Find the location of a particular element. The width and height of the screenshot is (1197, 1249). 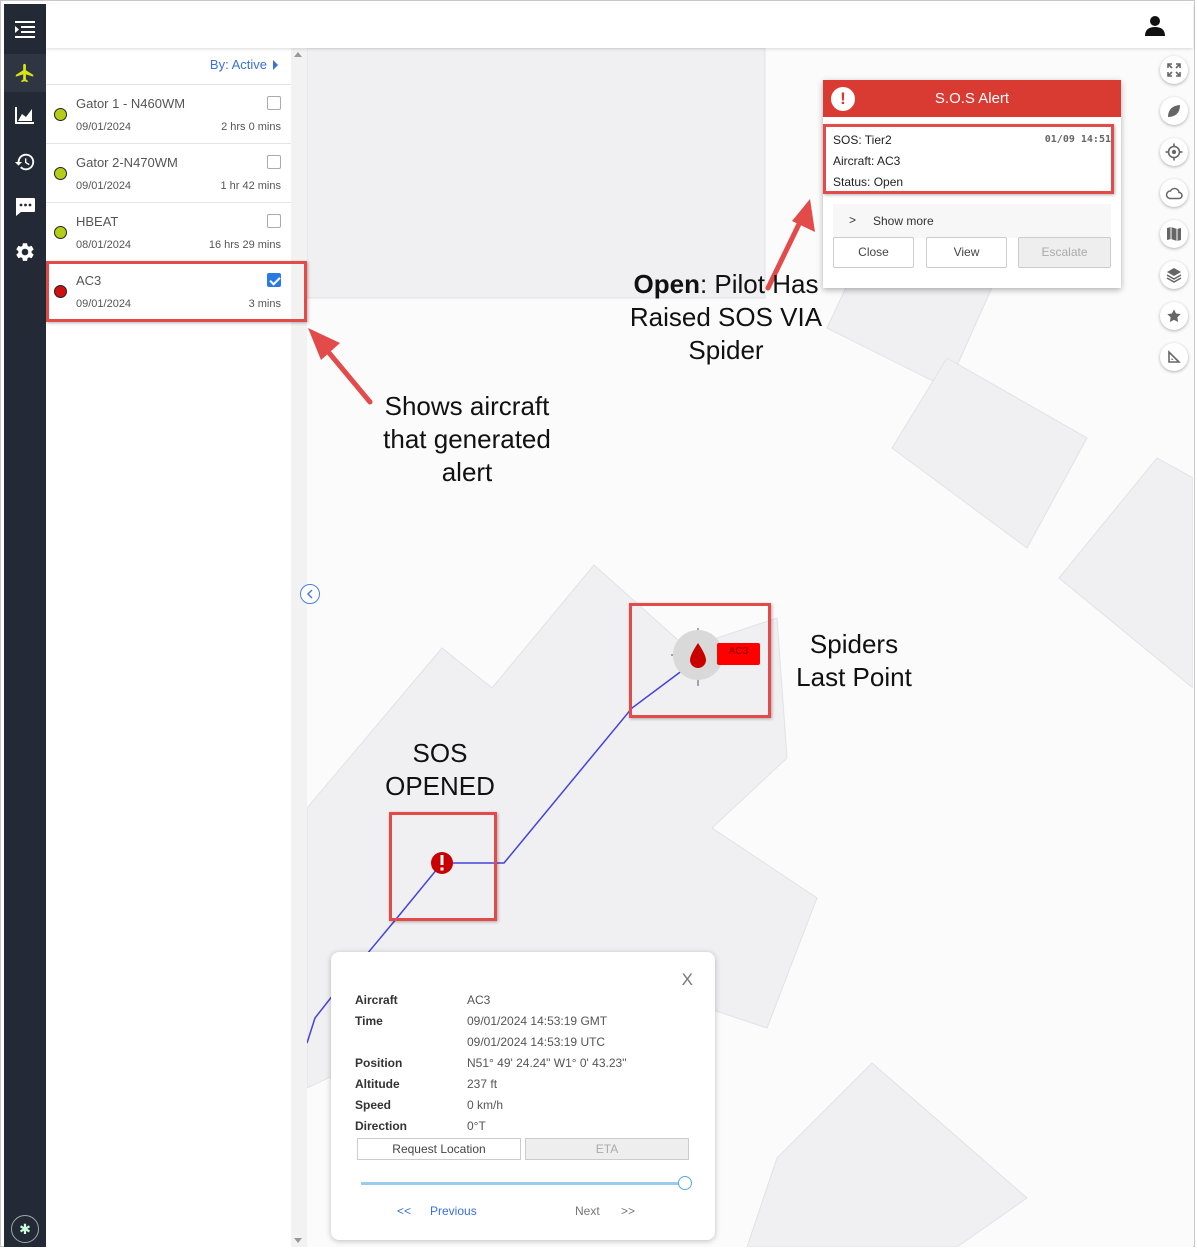

annotation-open-bold: Open is located at coordinates (666, 284).